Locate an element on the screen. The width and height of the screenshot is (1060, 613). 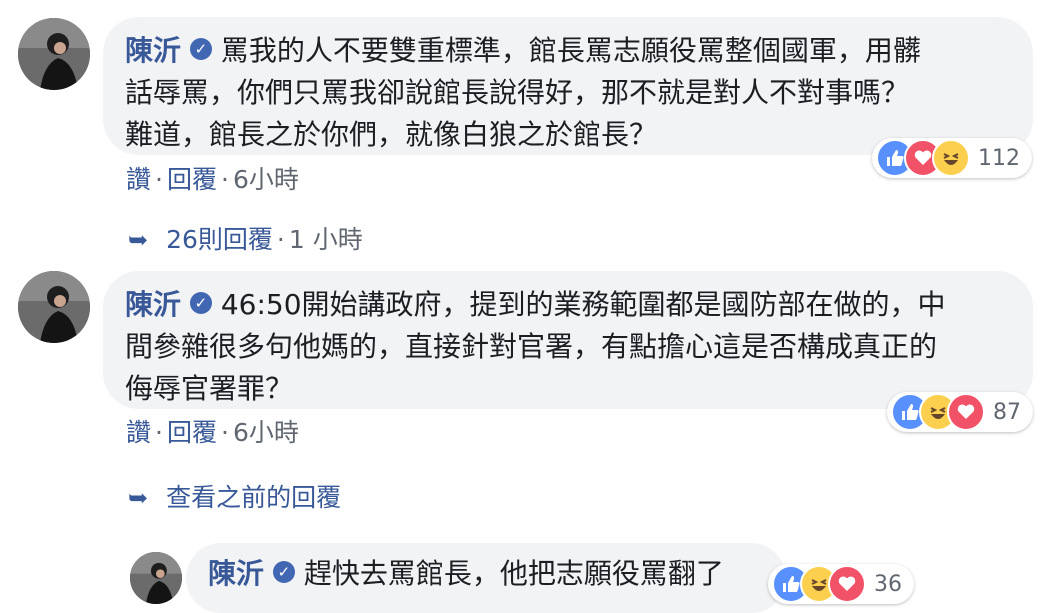
replies-count-label: 26則回覆 is located at coordinates (219, 239).